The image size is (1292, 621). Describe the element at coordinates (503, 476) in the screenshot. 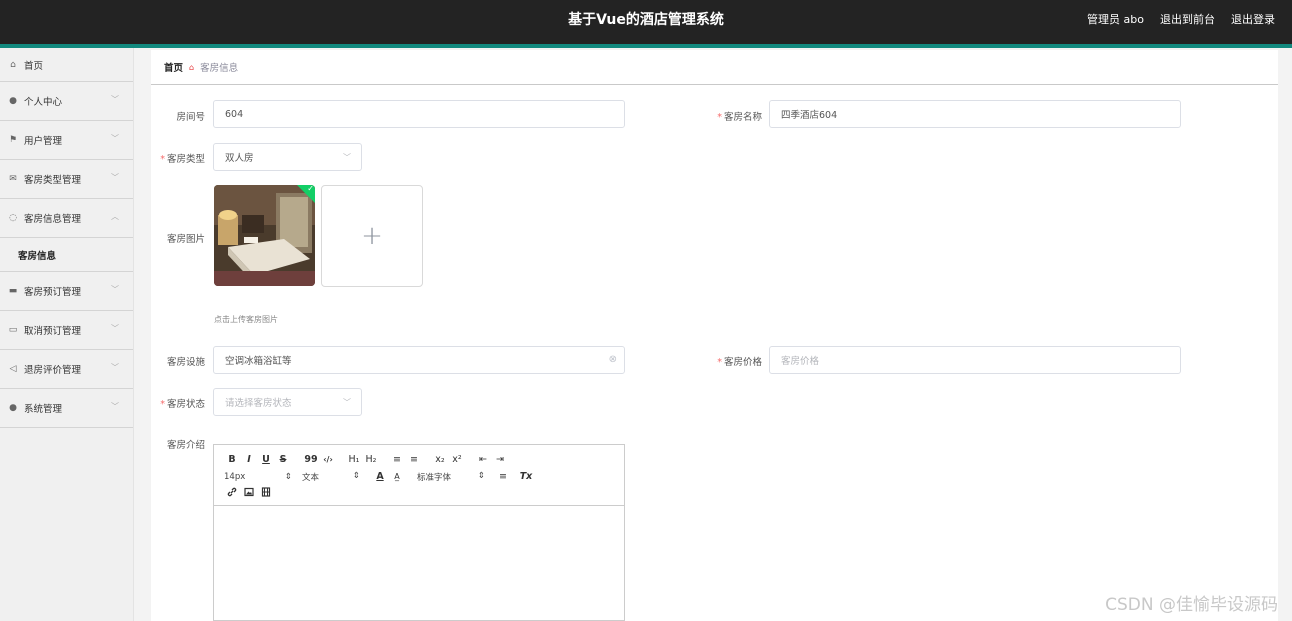

I see `align-button: ≡` at that location.